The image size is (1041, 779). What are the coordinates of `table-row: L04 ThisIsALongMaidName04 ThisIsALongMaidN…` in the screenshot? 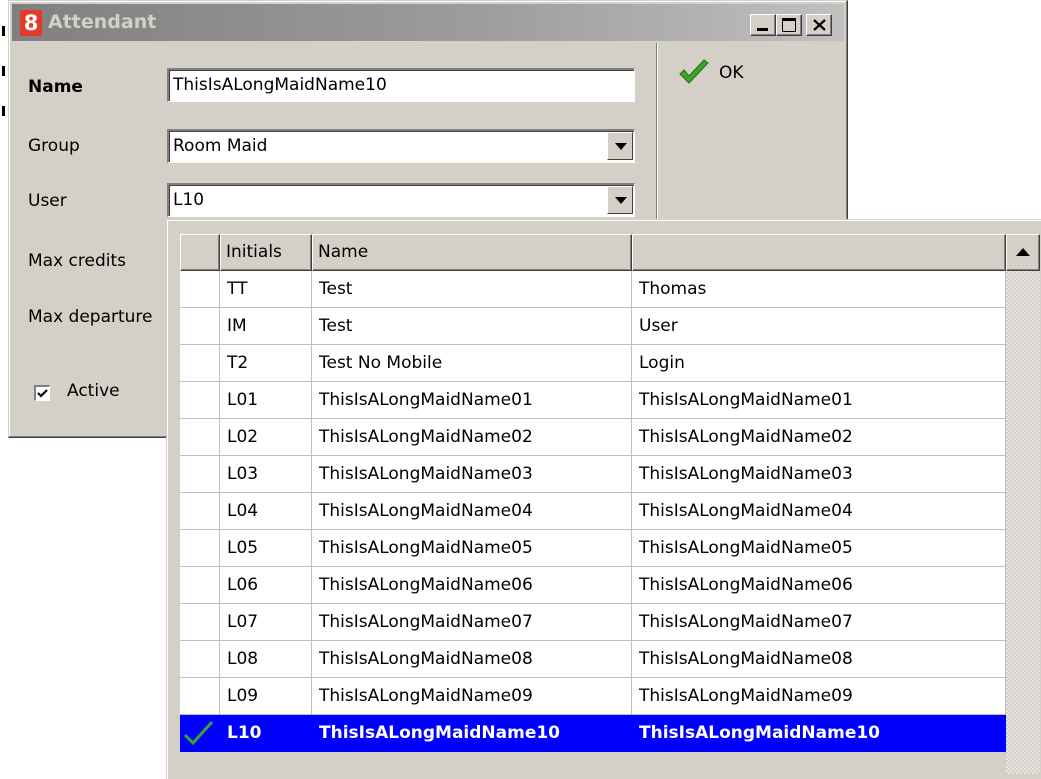 It's located at (593, 511).